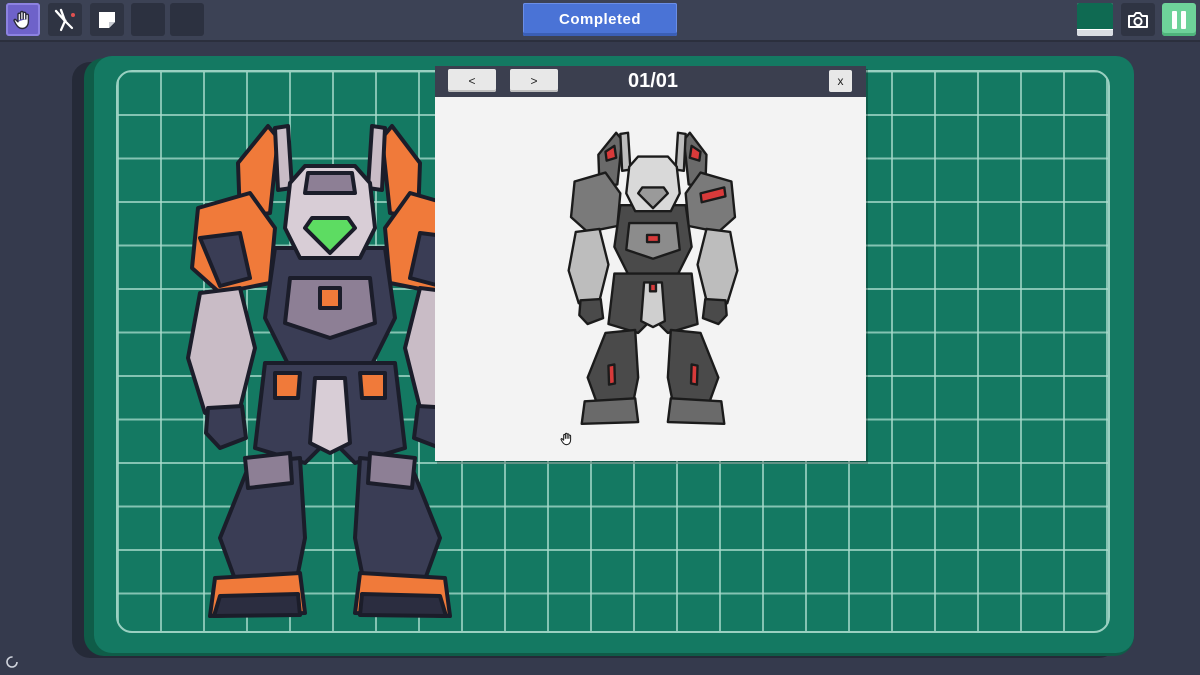 The width and height of the screenshot is (1200, 675). I want to click on left-arm, so click(221, 350).